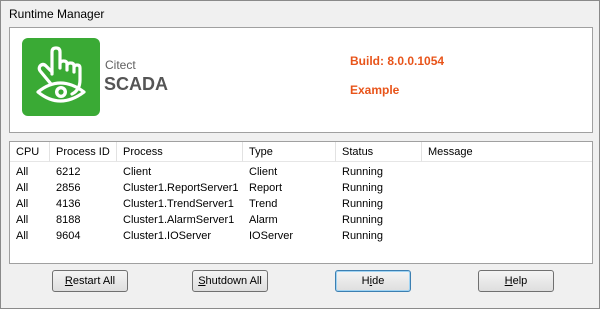 This screenshot has height=309, width=600. What do you see at coordinates (289, 152) in the screenshot?
I see `column-header-type: Type` at bounding box center [289, 152].